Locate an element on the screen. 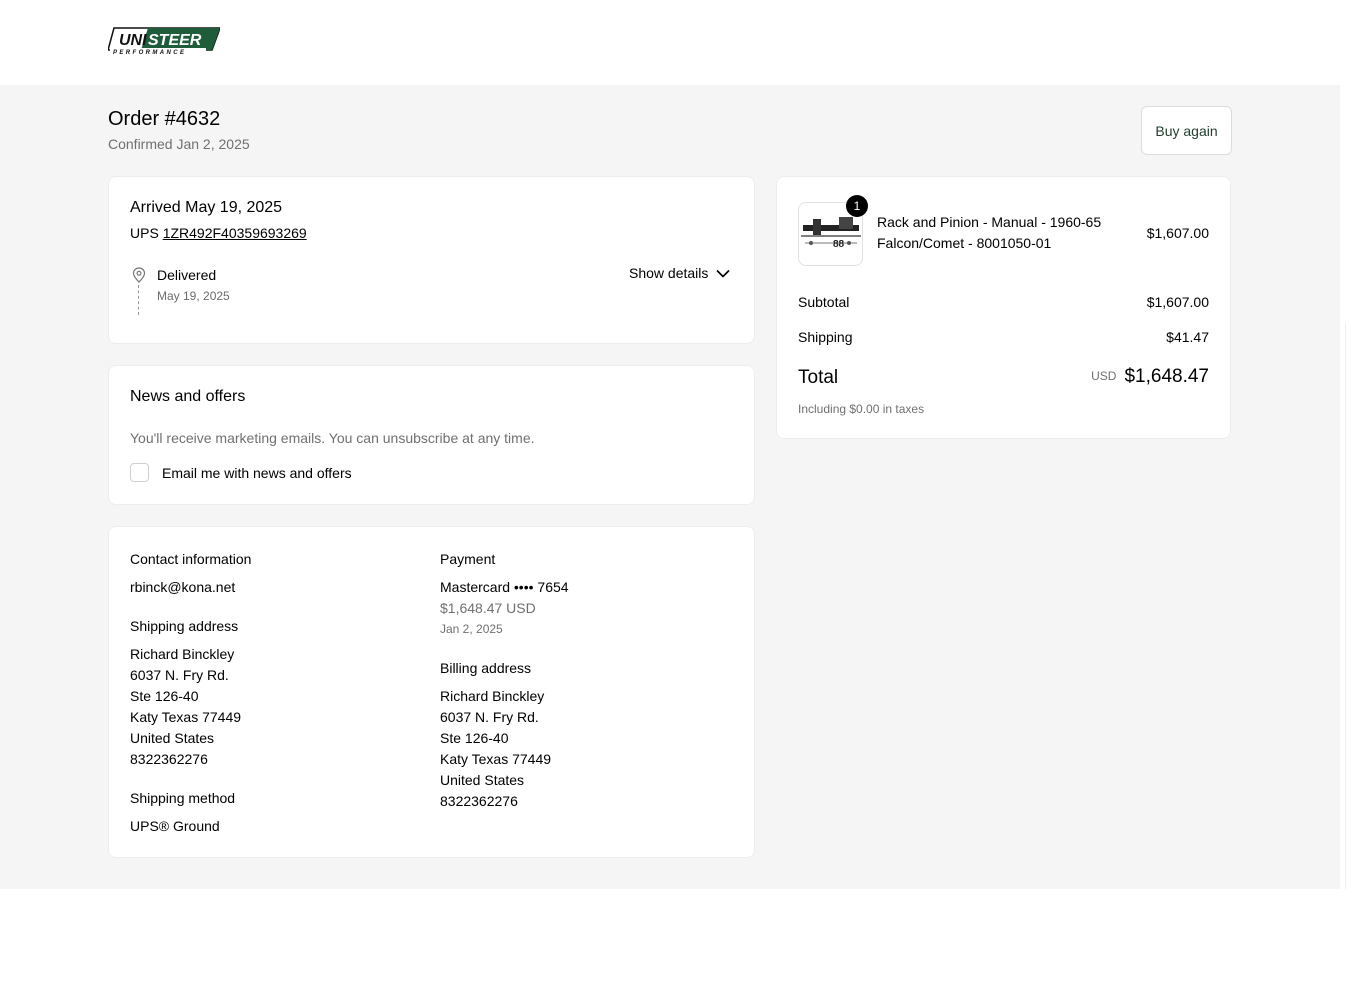 The width and height of the screenshot is (1366, 986). shipping-label: Shipping is located at coordinates (825, 337).